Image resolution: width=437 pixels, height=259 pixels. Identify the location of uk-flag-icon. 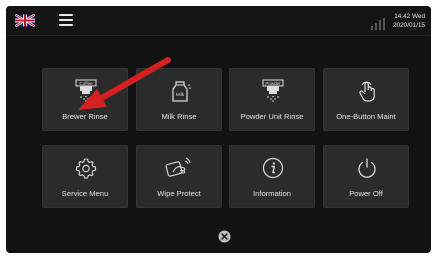
(25, 20).